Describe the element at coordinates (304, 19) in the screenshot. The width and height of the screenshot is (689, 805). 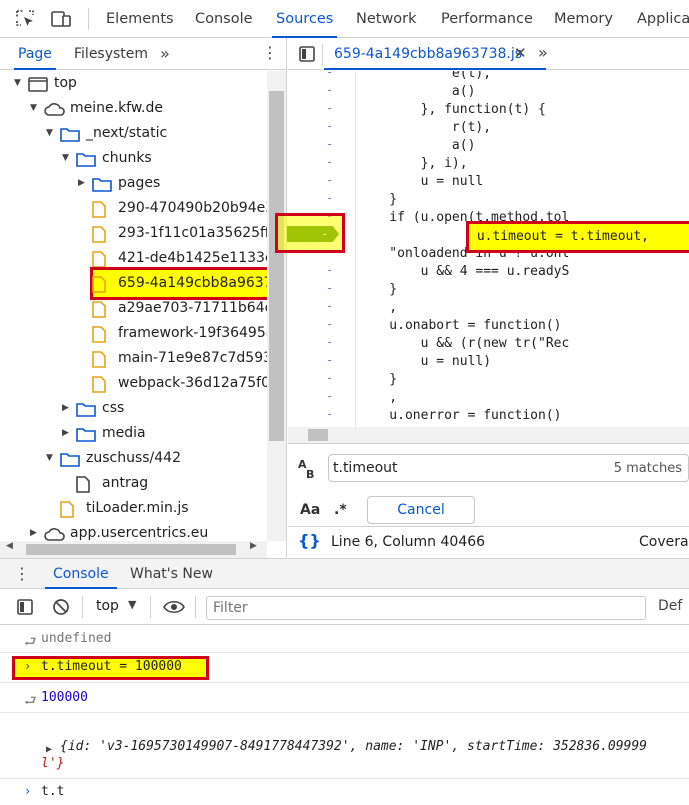
I see `tab-sources: Sources` at that location.